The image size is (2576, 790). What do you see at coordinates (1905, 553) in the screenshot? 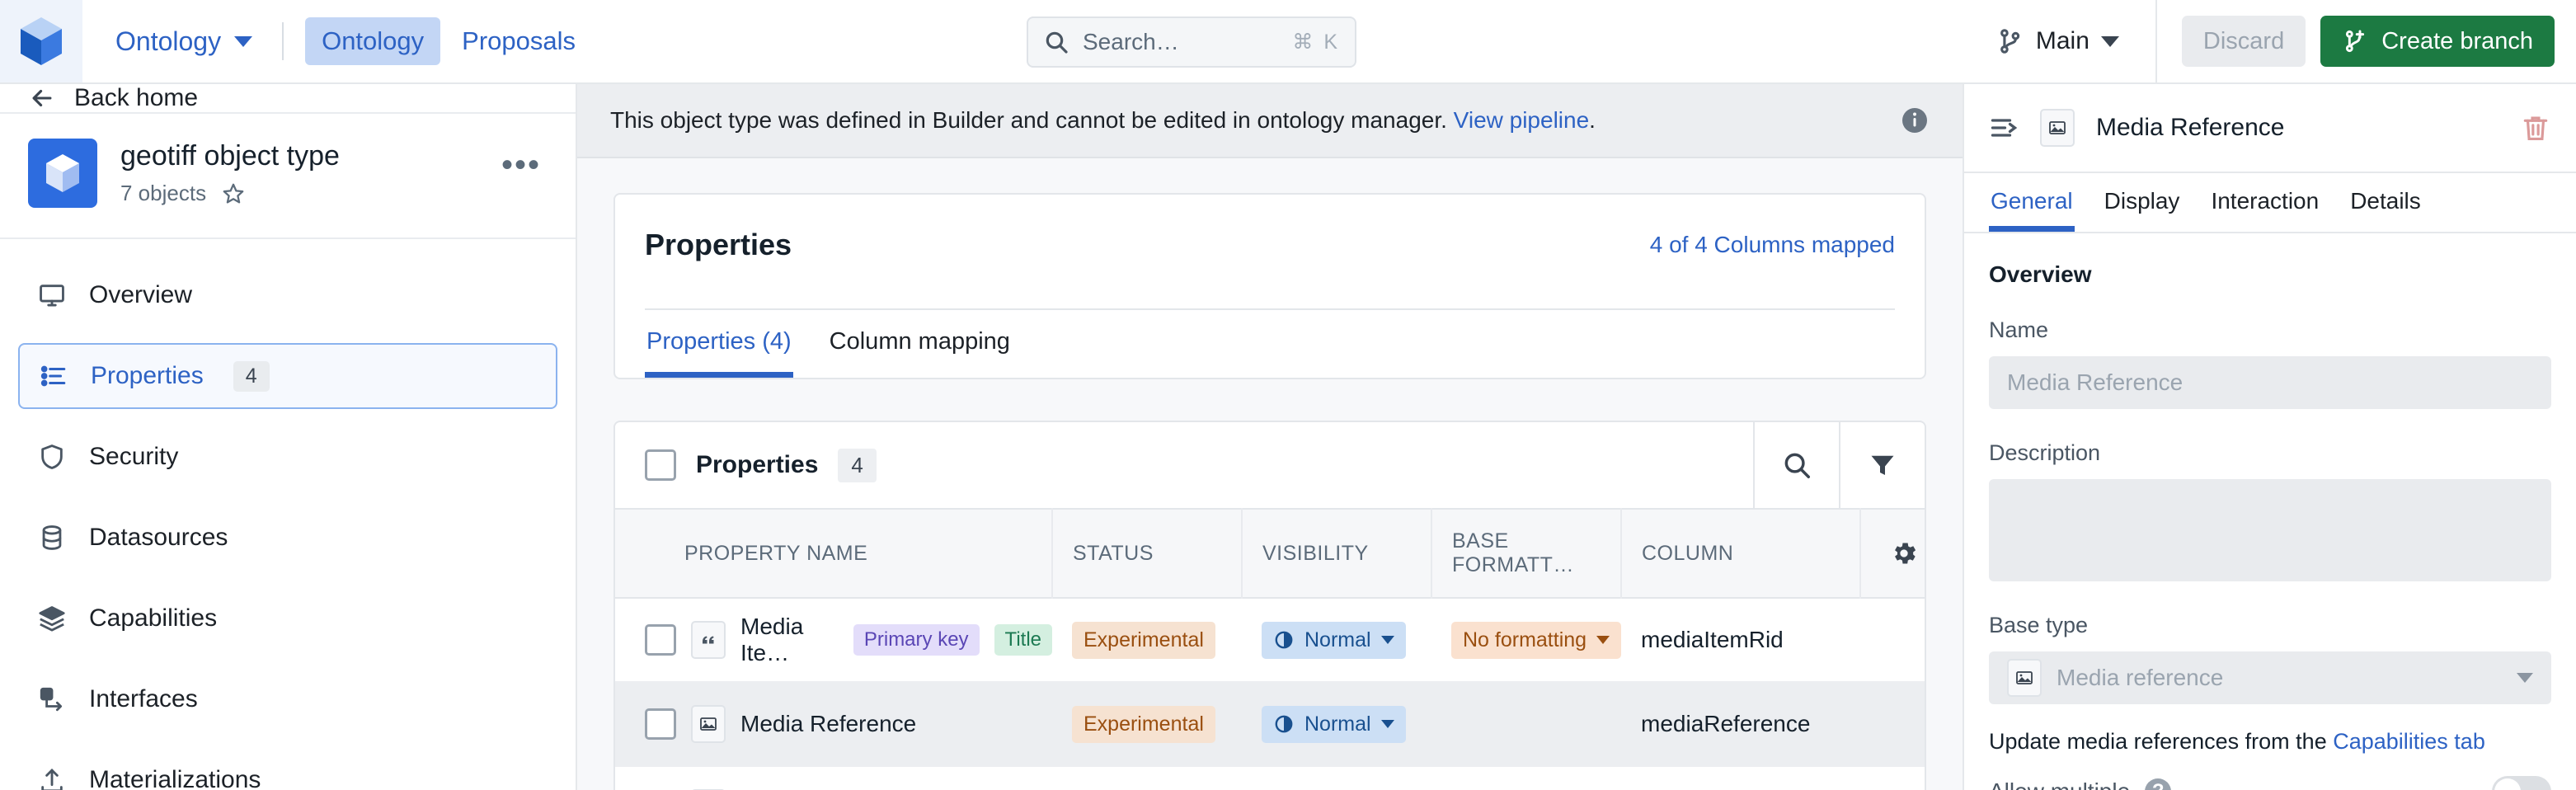
I see `gear-icon` at bounding box center [1905, 553].